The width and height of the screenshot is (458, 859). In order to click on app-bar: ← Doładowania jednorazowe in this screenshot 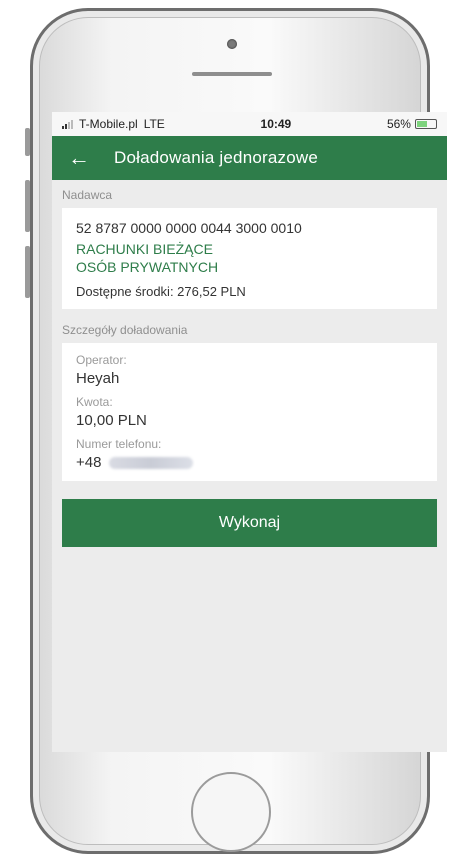, I will do `click(249, 158)`.